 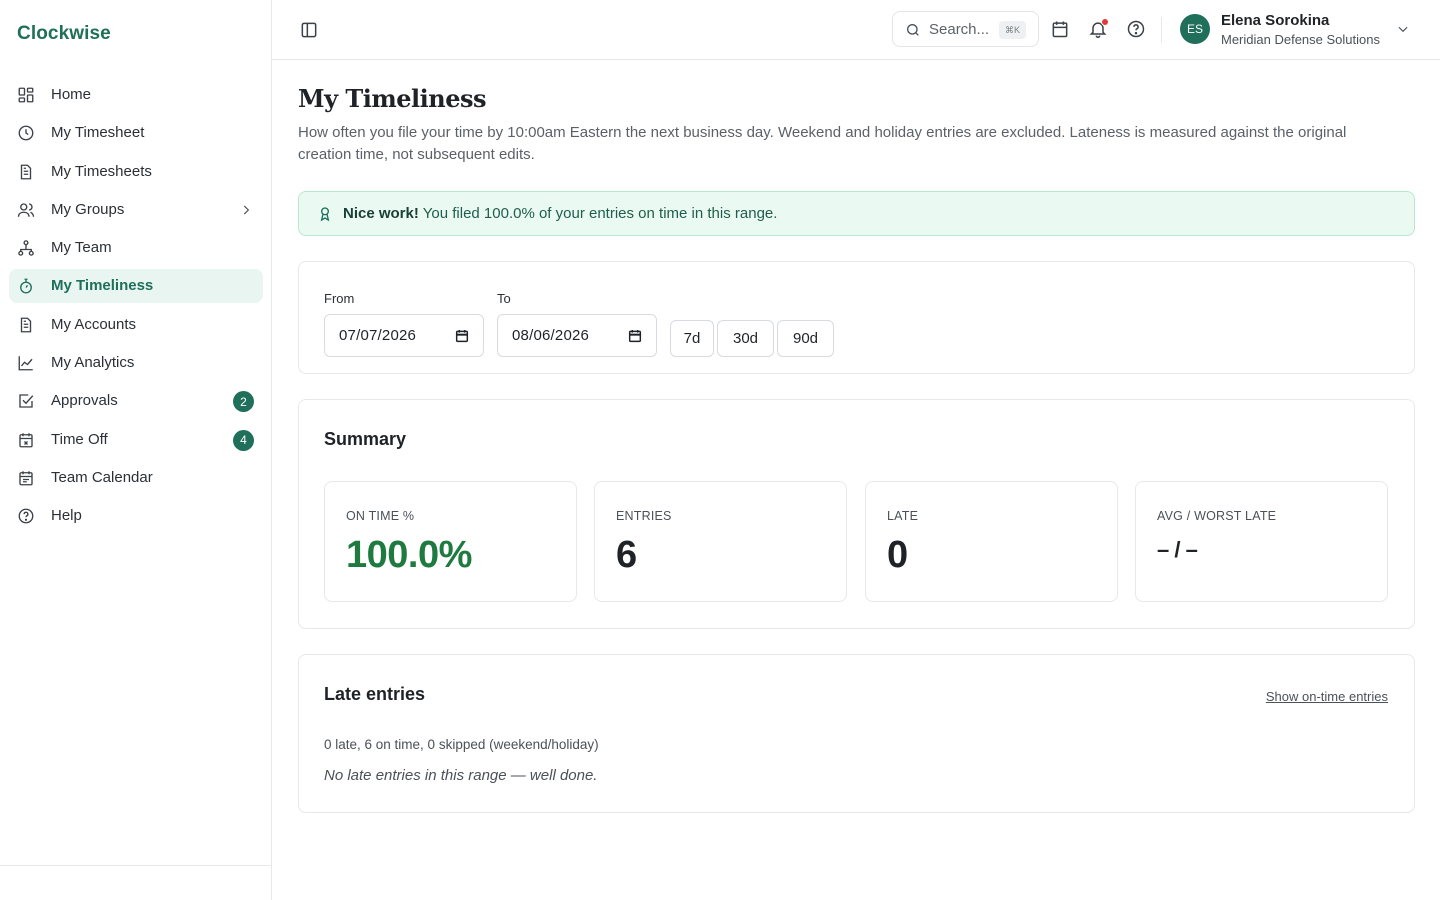 What do you see at coordinates (409, 555) in the screenshot?
I see `stat-value: 100.0%` at bounding box center [409, 555].